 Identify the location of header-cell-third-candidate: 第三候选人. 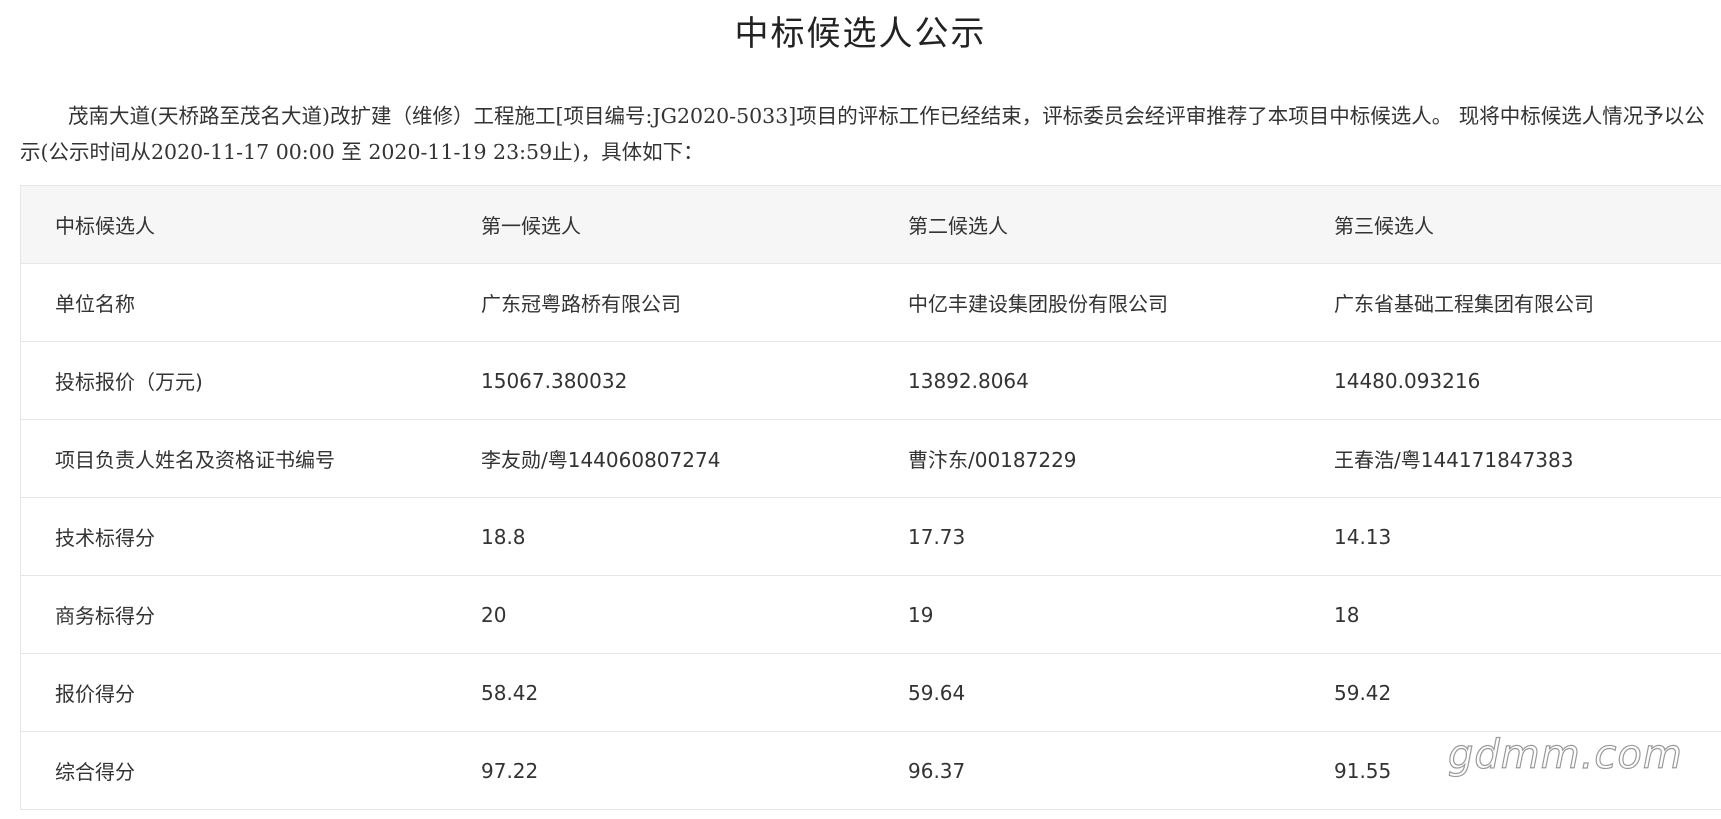
(1384, 226).